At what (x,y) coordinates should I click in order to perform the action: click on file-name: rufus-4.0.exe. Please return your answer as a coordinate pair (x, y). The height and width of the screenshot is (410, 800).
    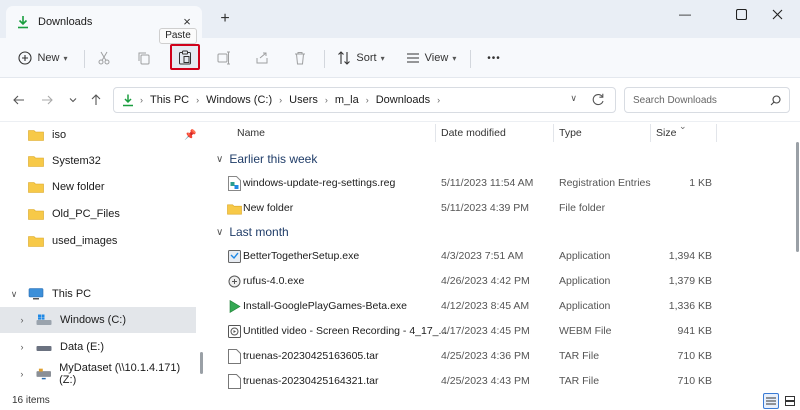
    Looking at the image, I should click on (274, 281).